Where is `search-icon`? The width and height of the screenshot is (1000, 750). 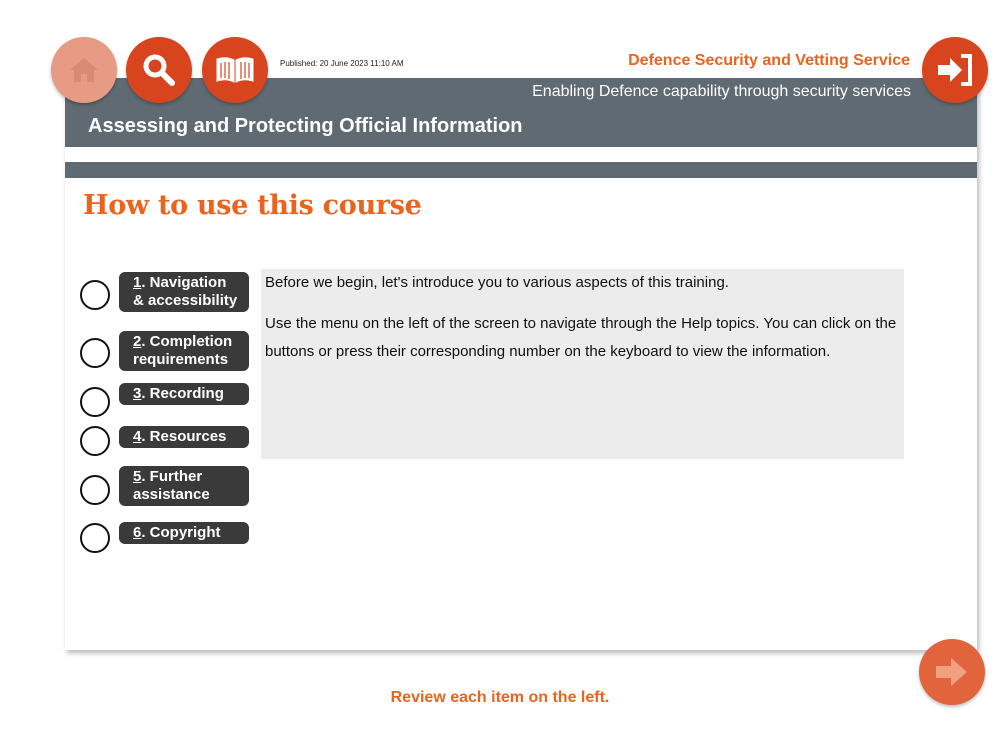
search-icon is located at coordinates (159, 70).